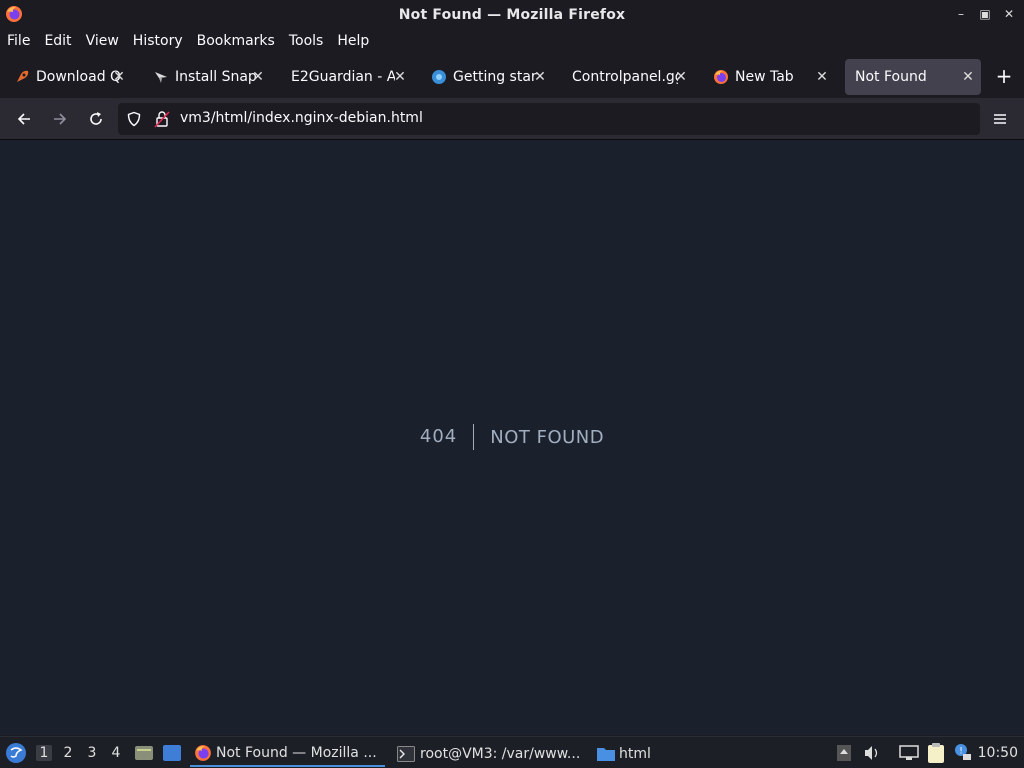  I want to click on reload-icon, so click(96, 118).